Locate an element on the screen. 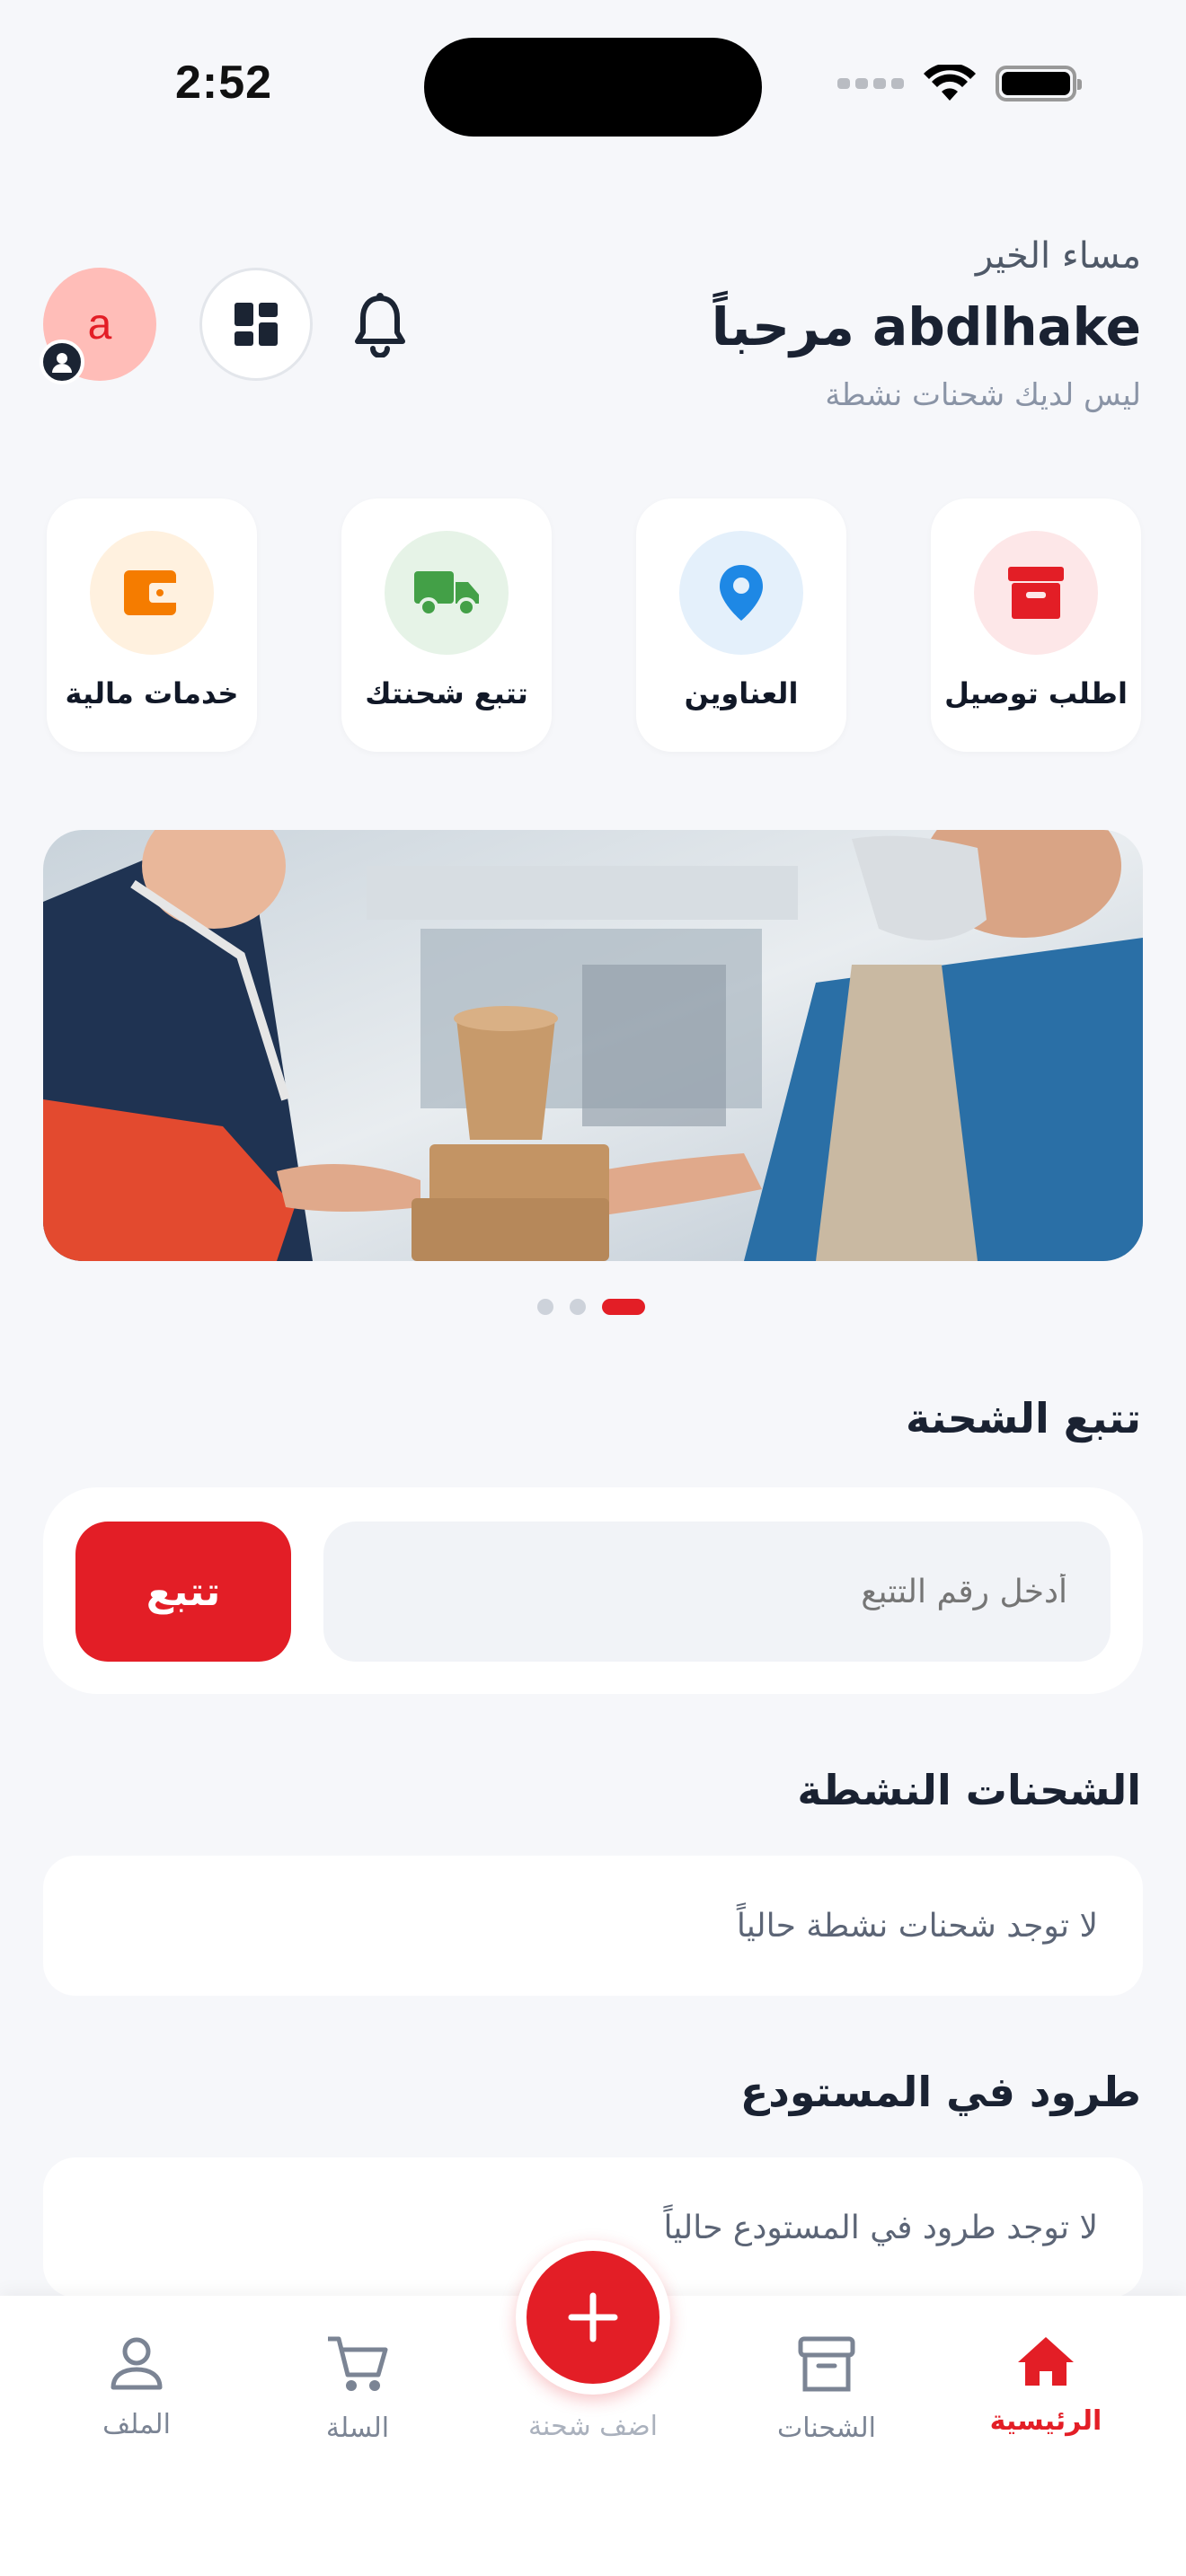  quick-action-request-delivery: اطلب توصيل is located at coordinates (1036, 625).